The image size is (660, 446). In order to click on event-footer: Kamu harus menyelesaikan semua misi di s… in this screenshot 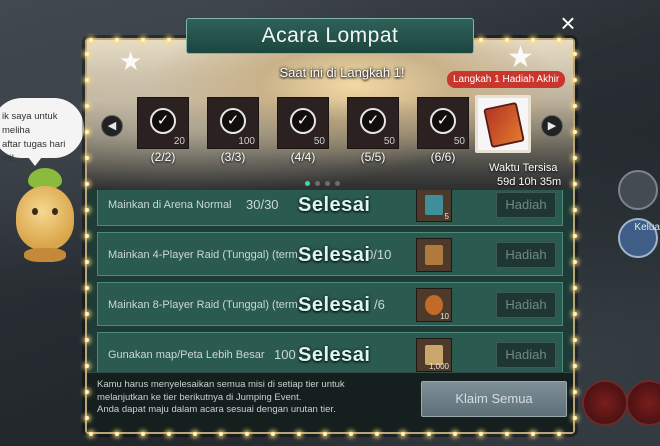, I will do `click(330, 402)`.